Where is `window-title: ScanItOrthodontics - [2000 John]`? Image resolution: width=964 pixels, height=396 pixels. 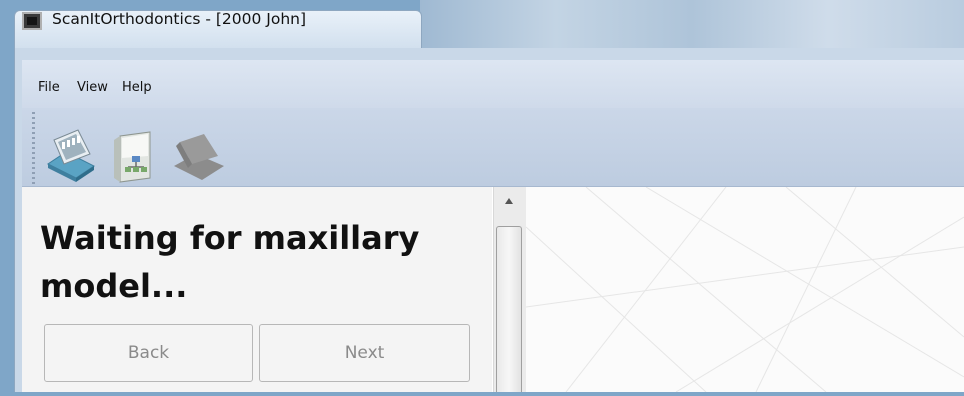
window-title: ScanItOrthodontics - [2000 John] is located at coordinates (179, 19).